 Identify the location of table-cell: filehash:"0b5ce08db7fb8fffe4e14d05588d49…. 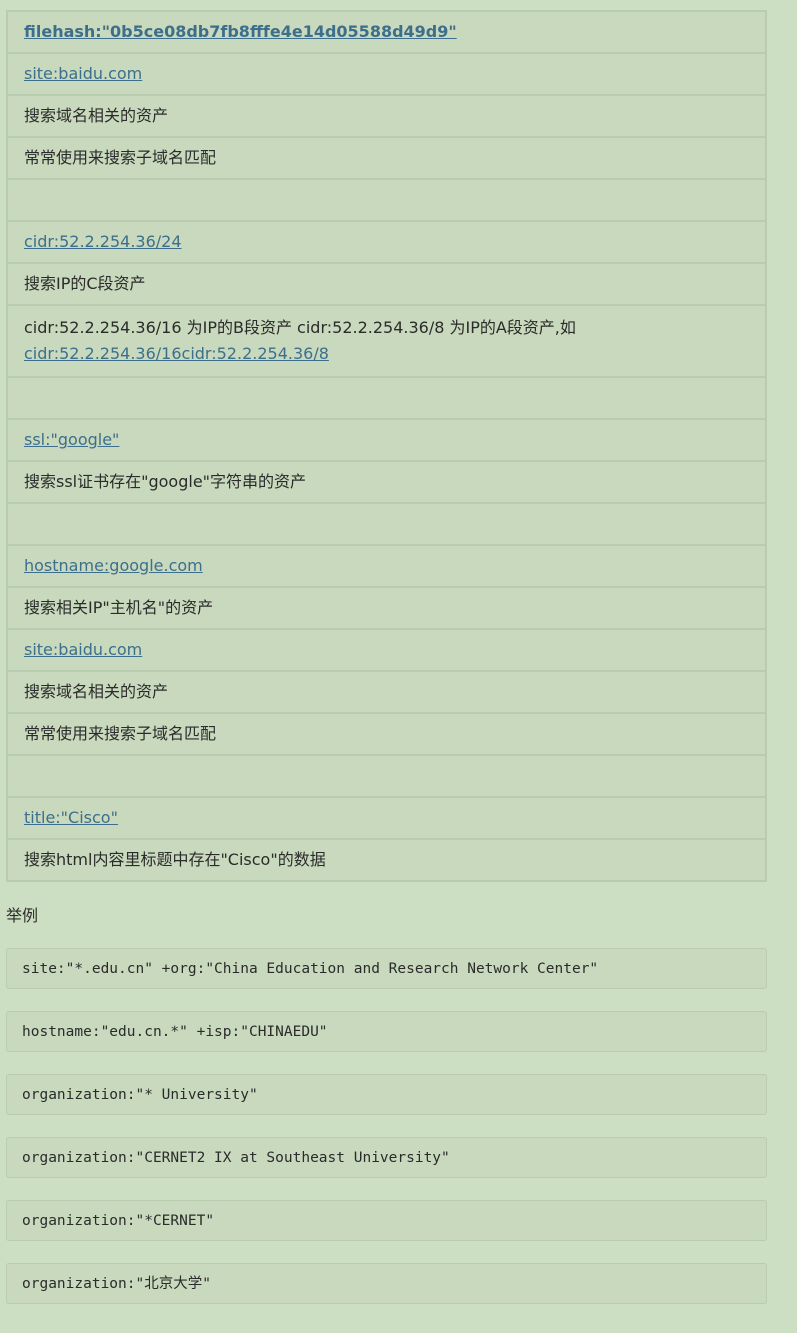
(386, 32).